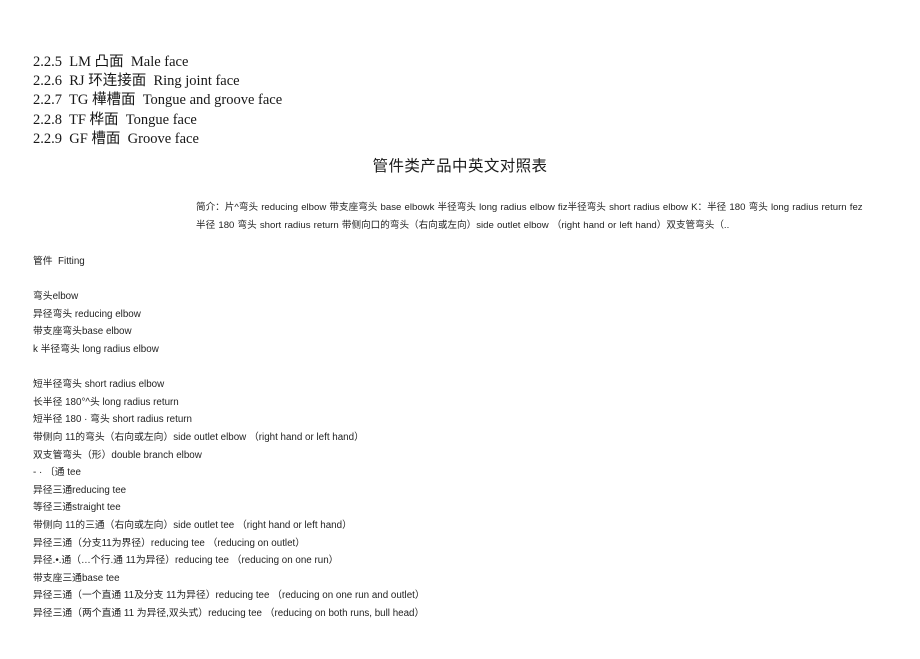 Image resolution: width=920 pixels, height=659 pixels. I want to click on glossary-item: 长半径 180°^头 long radius return, so click(106, 402).